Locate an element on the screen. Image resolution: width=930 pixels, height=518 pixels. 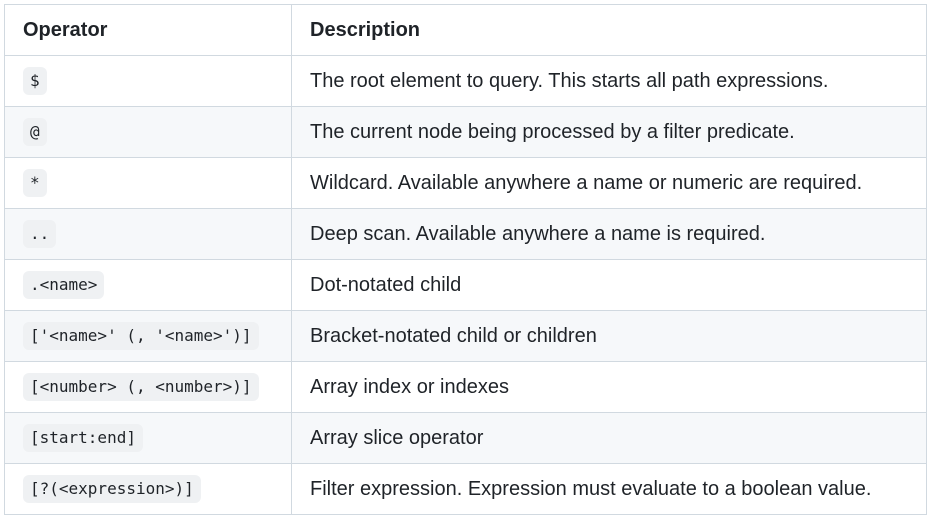
operator-code: * is located at coordinates (35, 183).